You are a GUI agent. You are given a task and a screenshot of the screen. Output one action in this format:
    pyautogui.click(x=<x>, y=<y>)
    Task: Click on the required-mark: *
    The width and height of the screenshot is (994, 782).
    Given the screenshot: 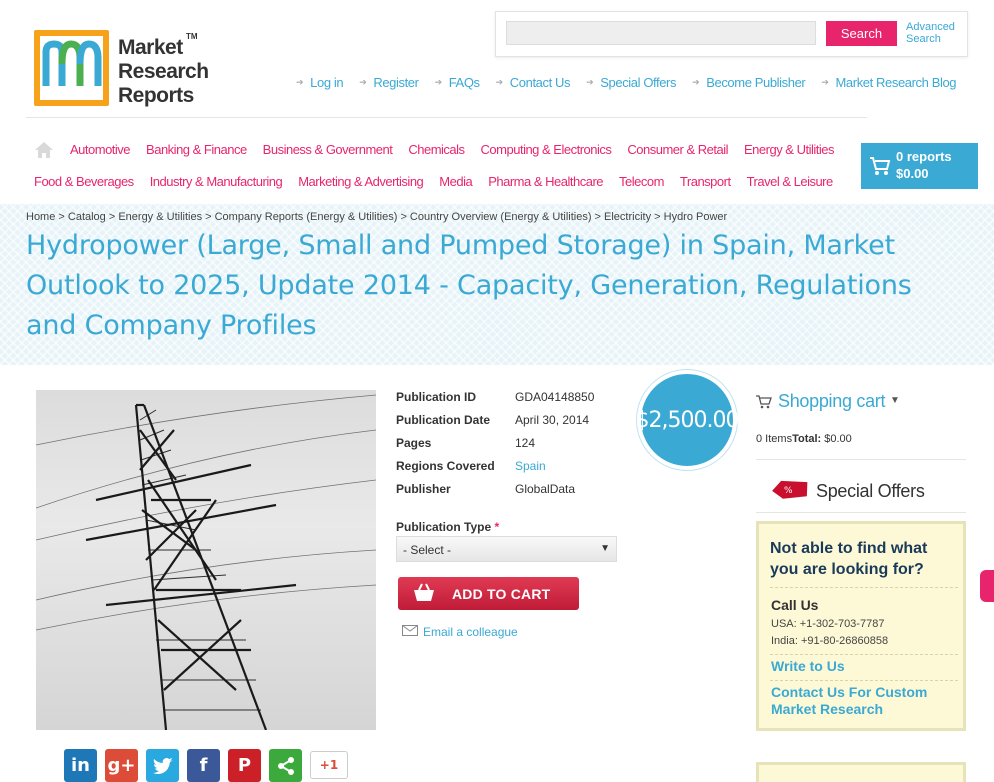 What is the action you would take?
    pyautogui.click(x=497, y=527)
    